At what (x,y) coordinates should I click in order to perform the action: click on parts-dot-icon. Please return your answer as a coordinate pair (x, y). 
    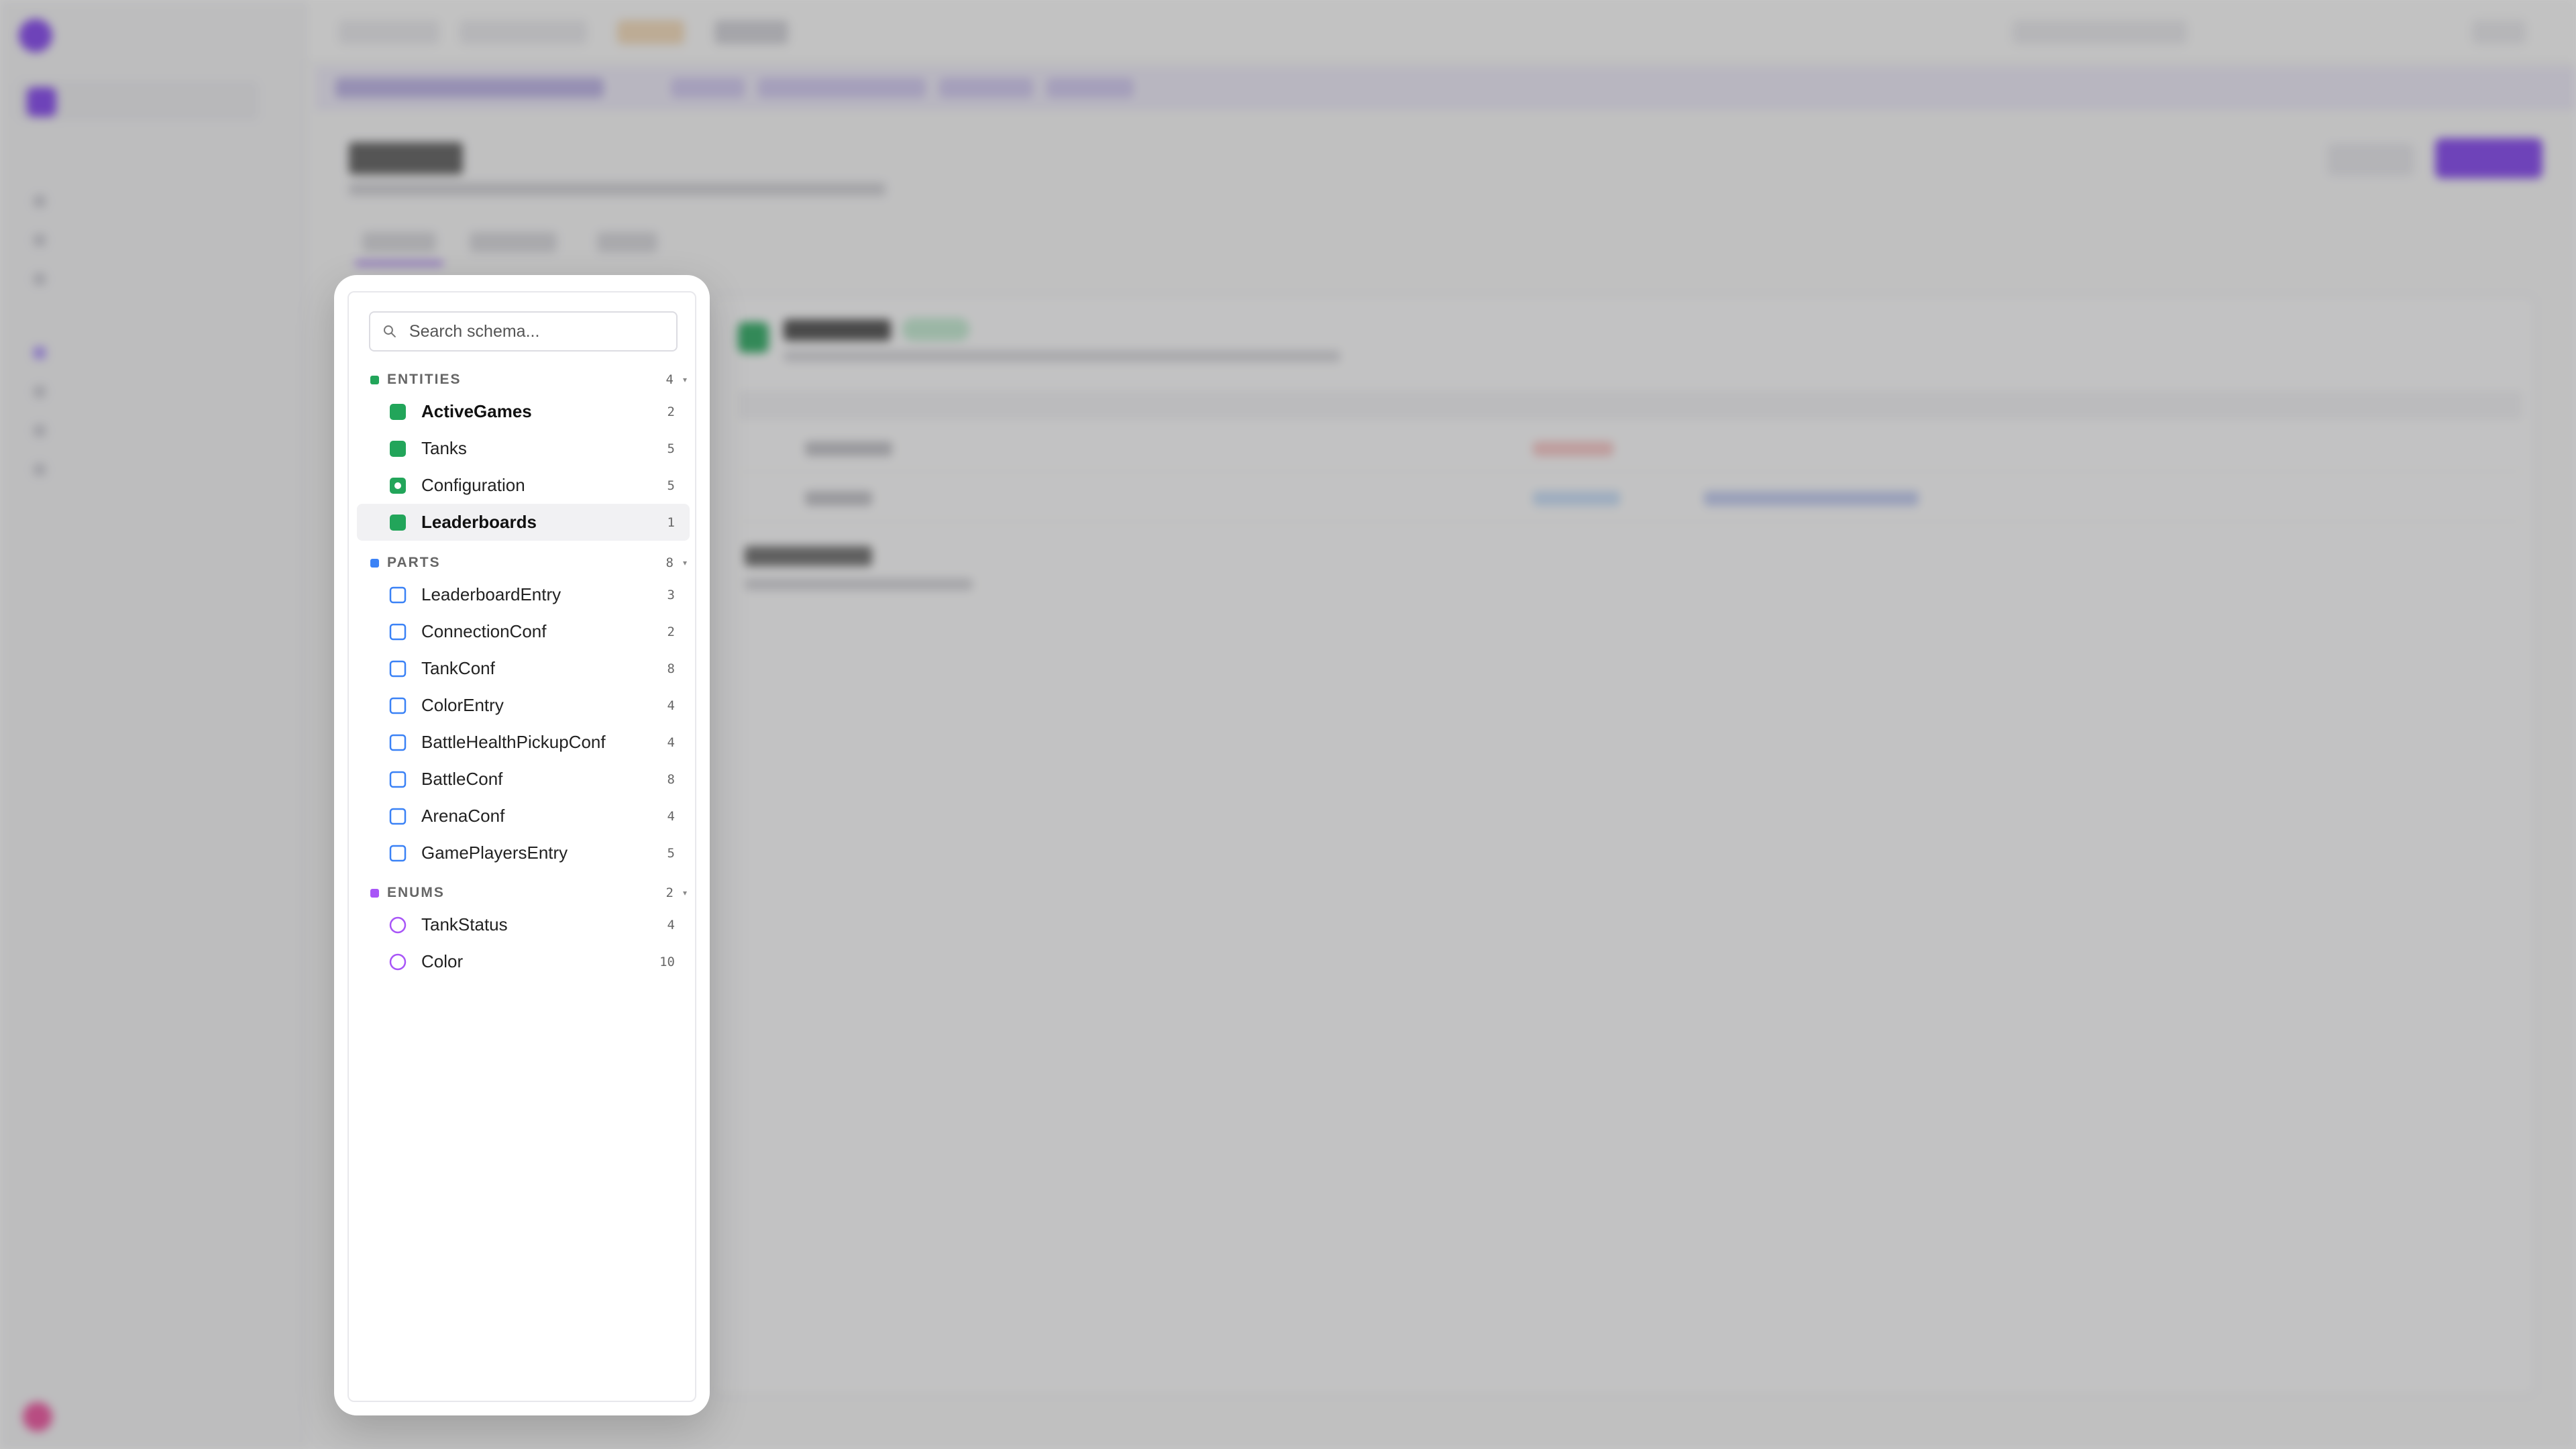
    Looking at the image, I should click on (374, 563).